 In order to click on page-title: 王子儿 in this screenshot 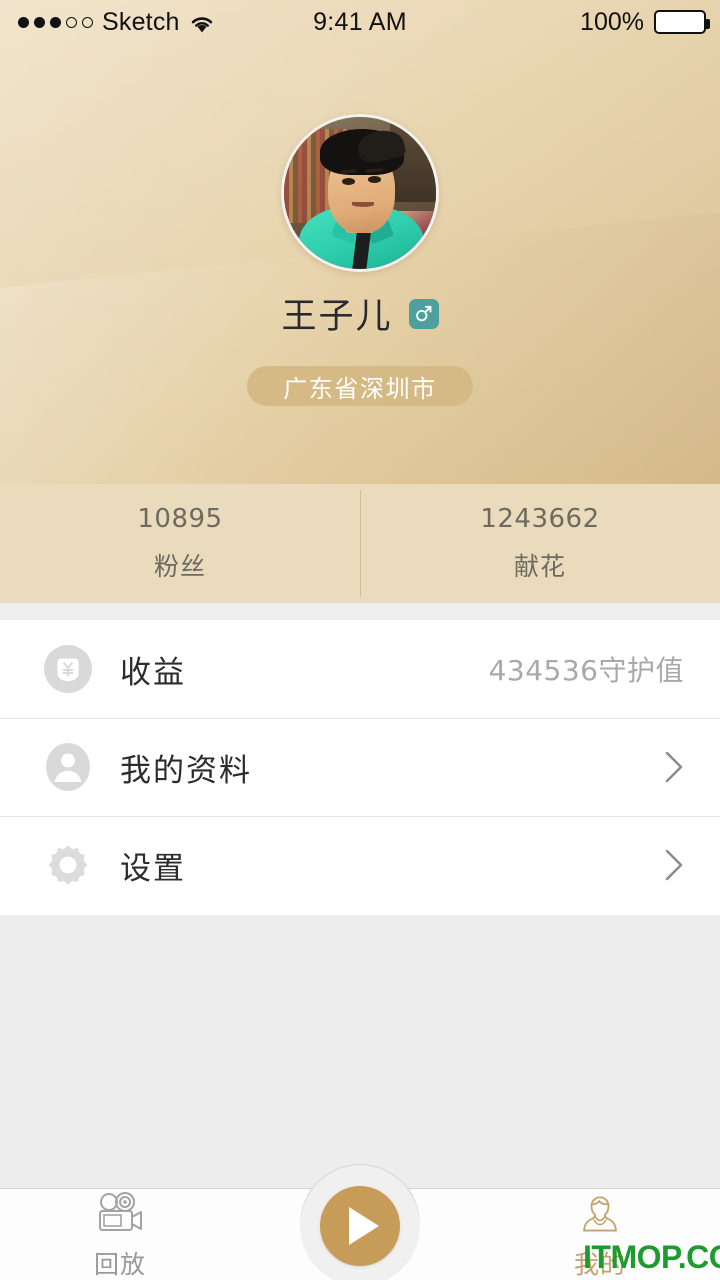, I will do `click(337, 317)`.